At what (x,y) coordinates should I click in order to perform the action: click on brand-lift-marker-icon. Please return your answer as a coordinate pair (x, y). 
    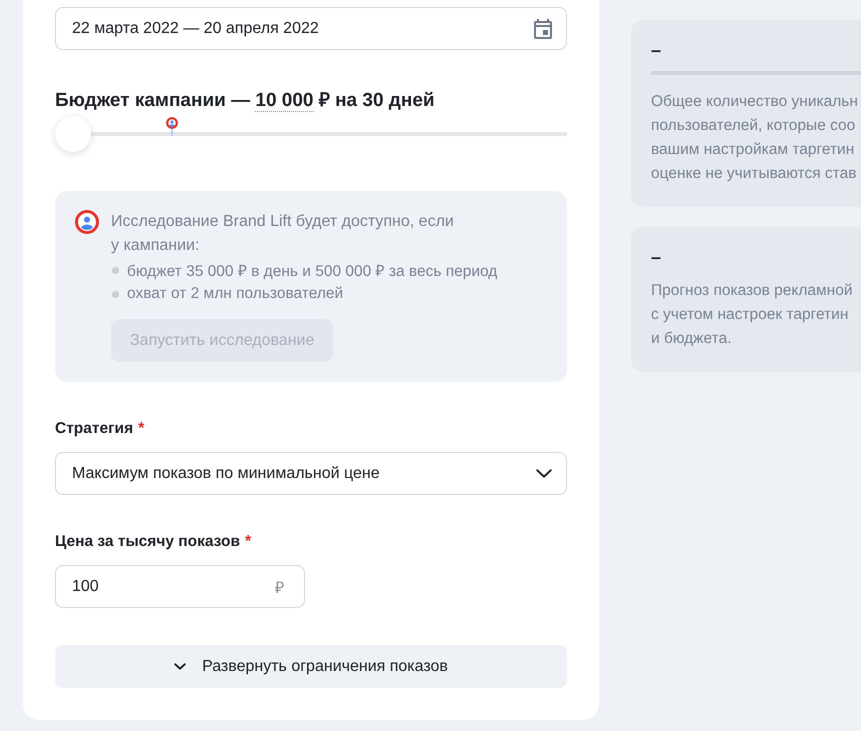
    Looking at the image, I should click on (172, 126).